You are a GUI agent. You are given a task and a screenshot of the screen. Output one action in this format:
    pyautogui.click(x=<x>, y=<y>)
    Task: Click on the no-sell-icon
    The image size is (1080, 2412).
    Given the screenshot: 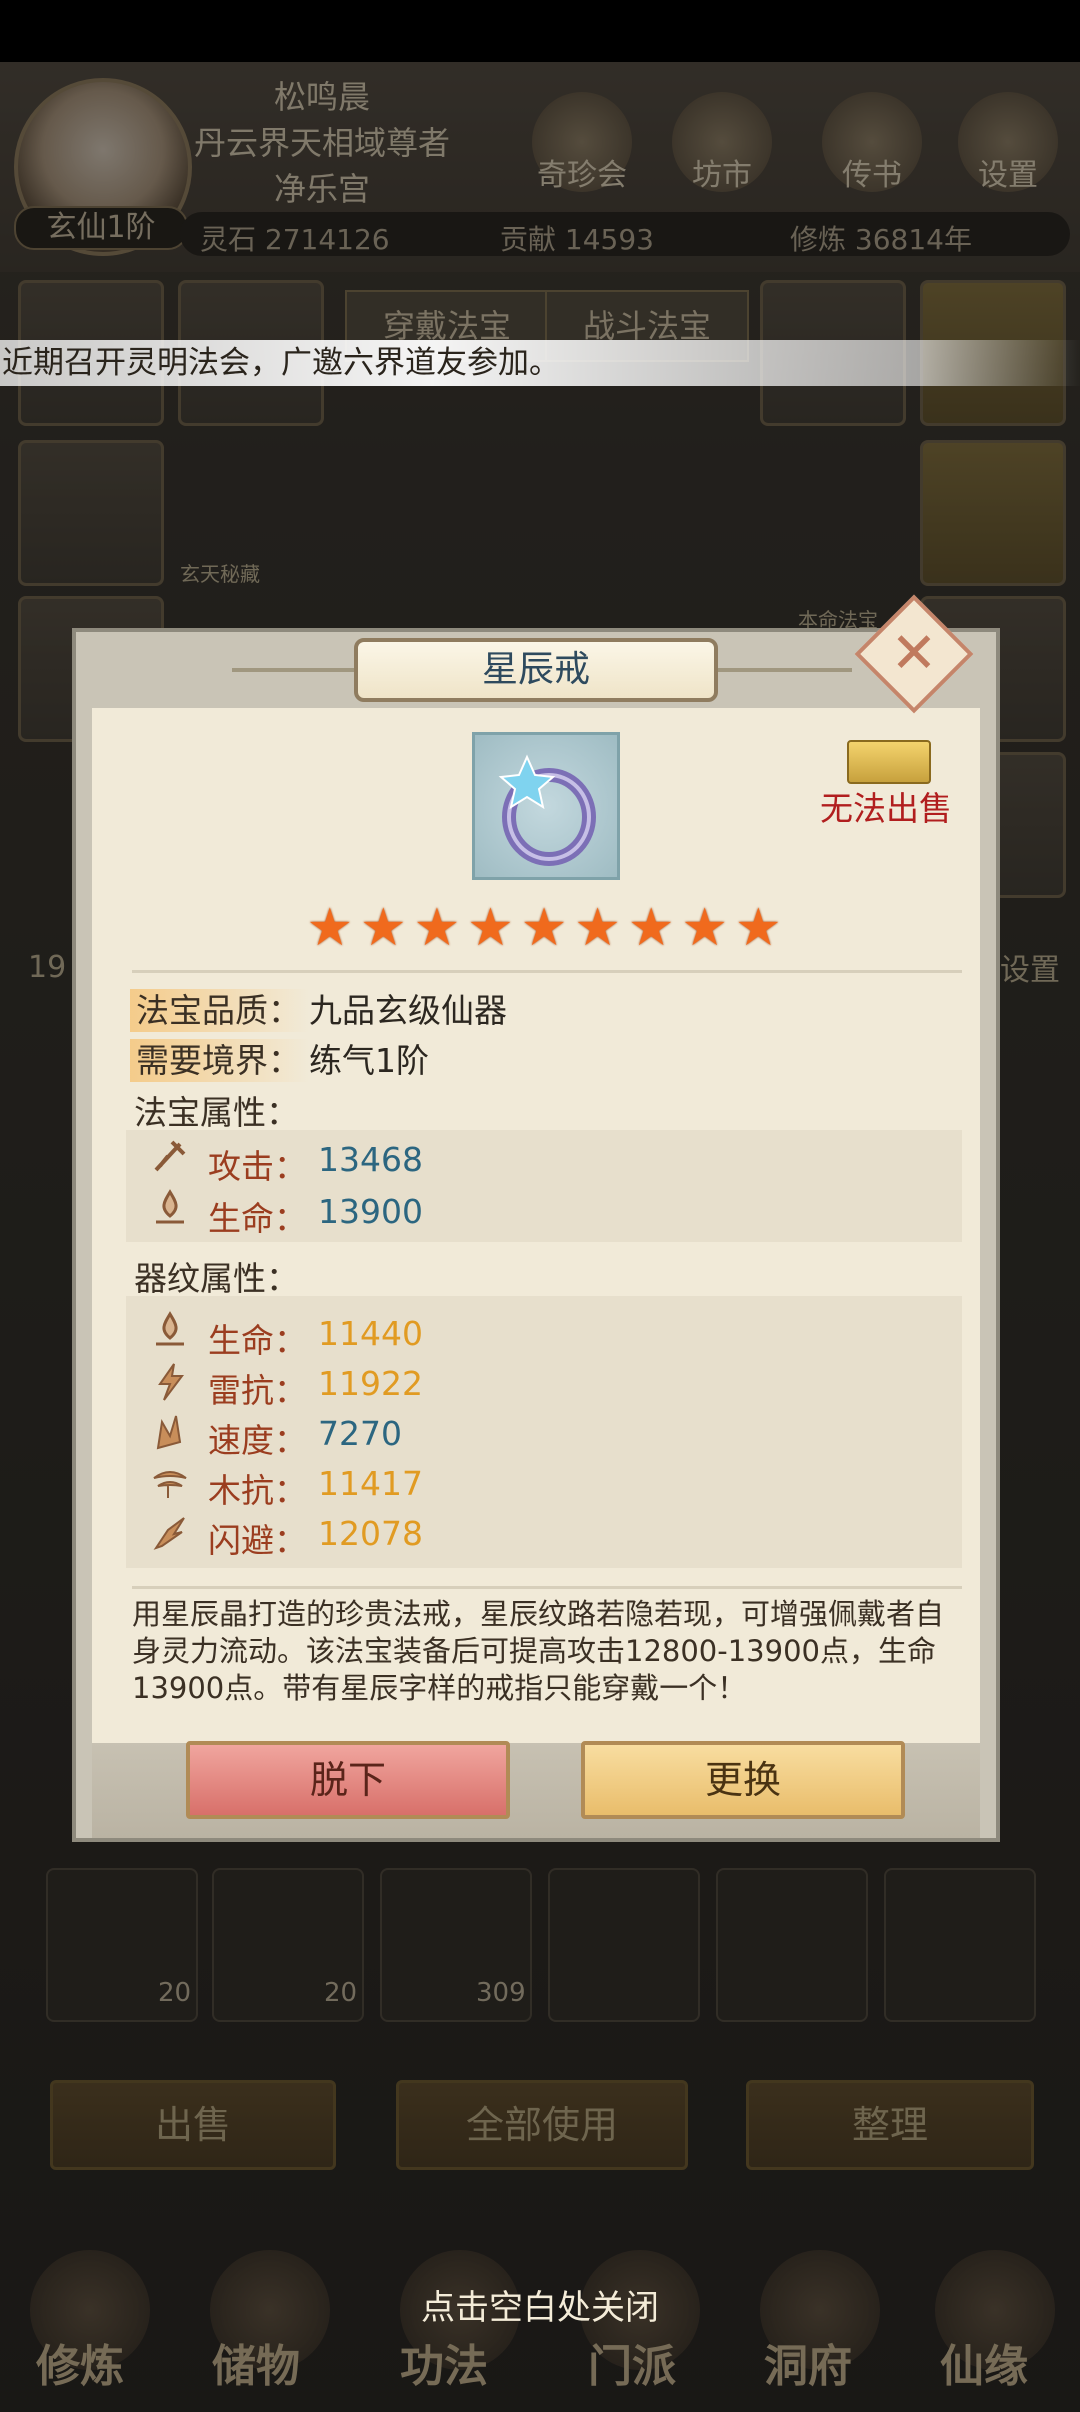 What is the action you would take?
    pyautogui.click(x=889, y=762)
    